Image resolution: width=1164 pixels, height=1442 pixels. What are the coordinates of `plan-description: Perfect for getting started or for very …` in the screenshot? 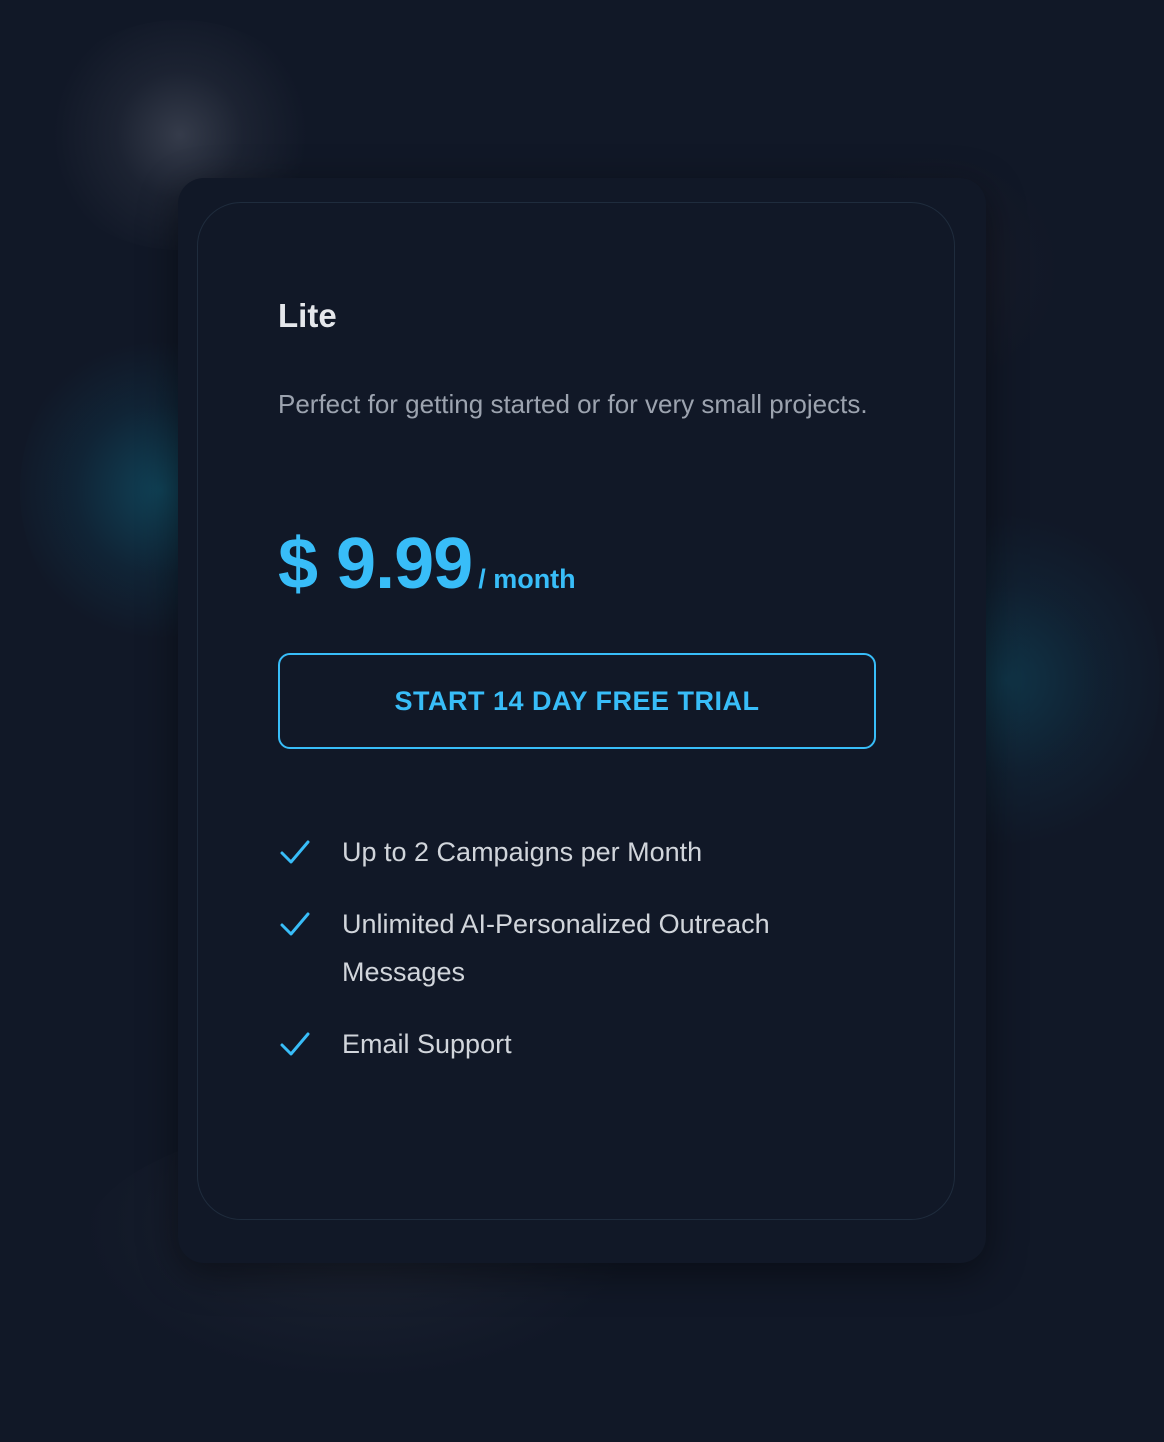 It's located at (573, 404).